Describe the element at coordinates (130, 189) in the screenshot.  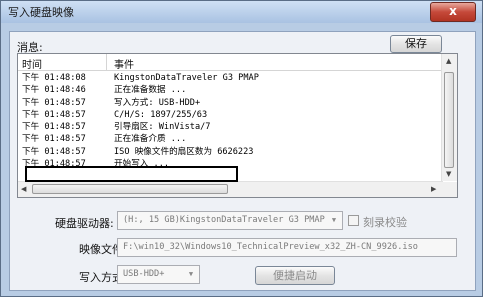
I see `horizontal-scroll-thumb` at that location.